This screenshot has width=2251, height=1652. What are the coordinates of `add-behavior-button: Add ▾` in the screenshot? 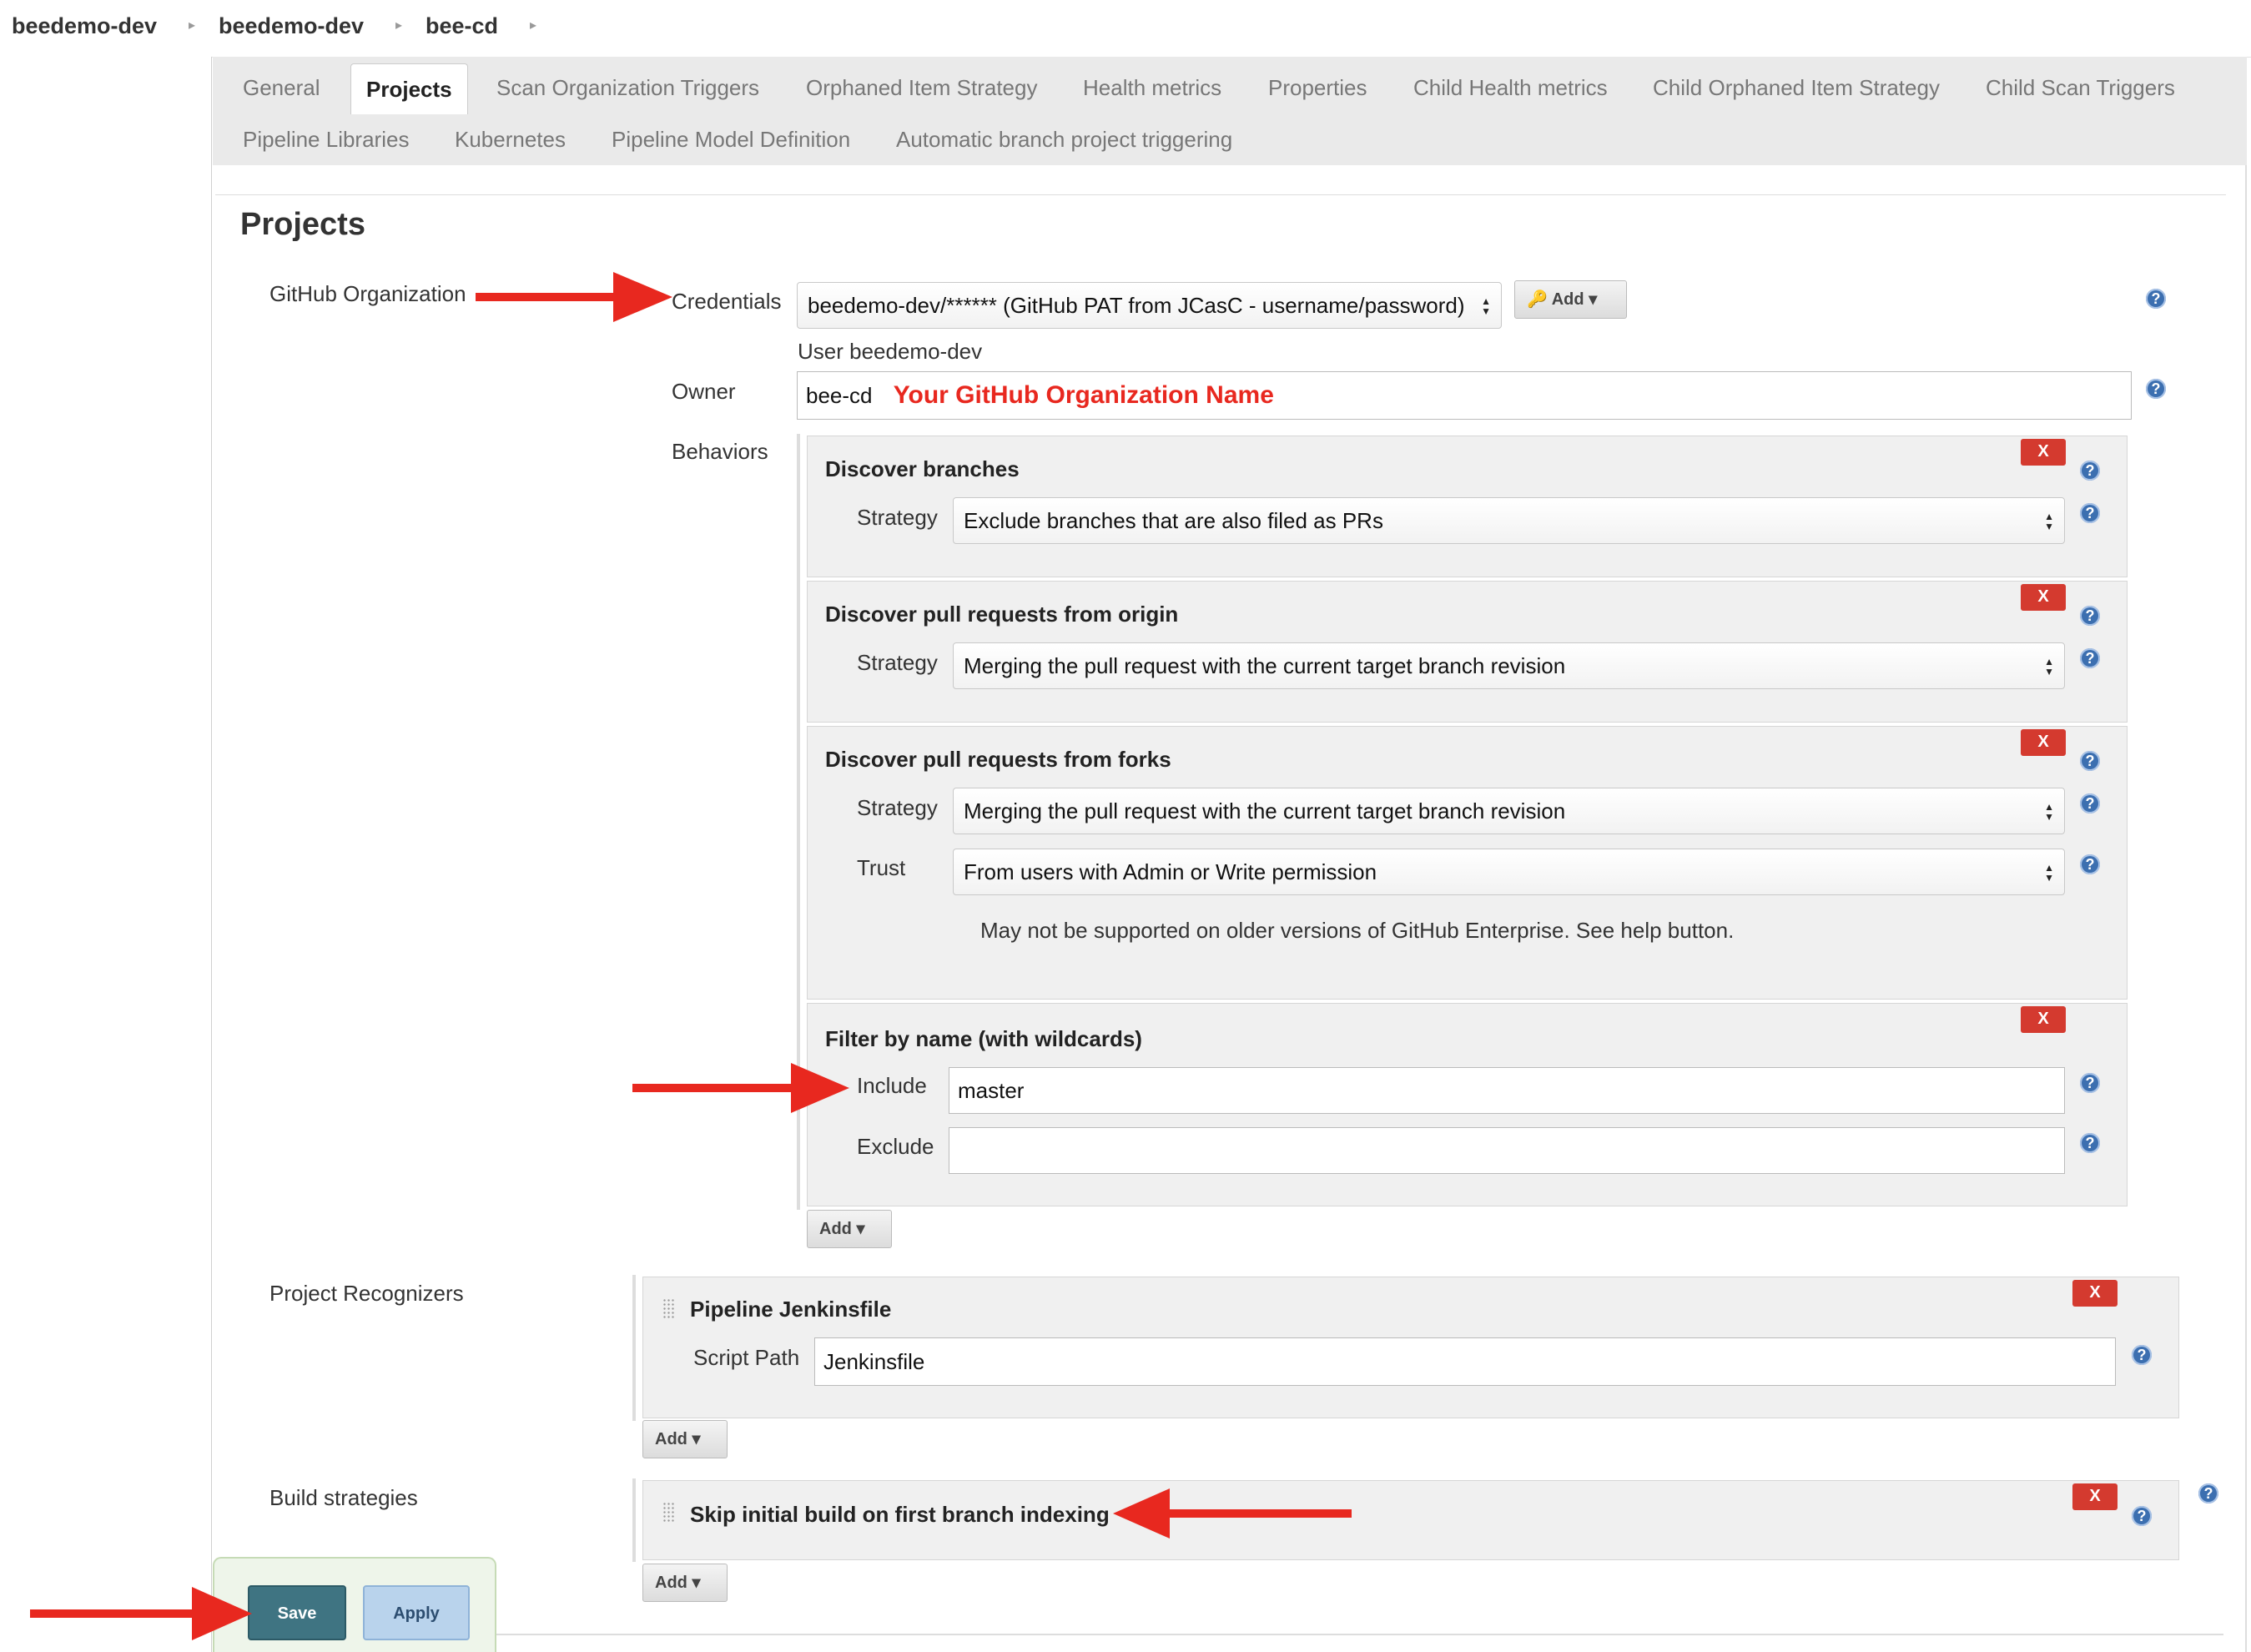 It's located at (850, 1229).